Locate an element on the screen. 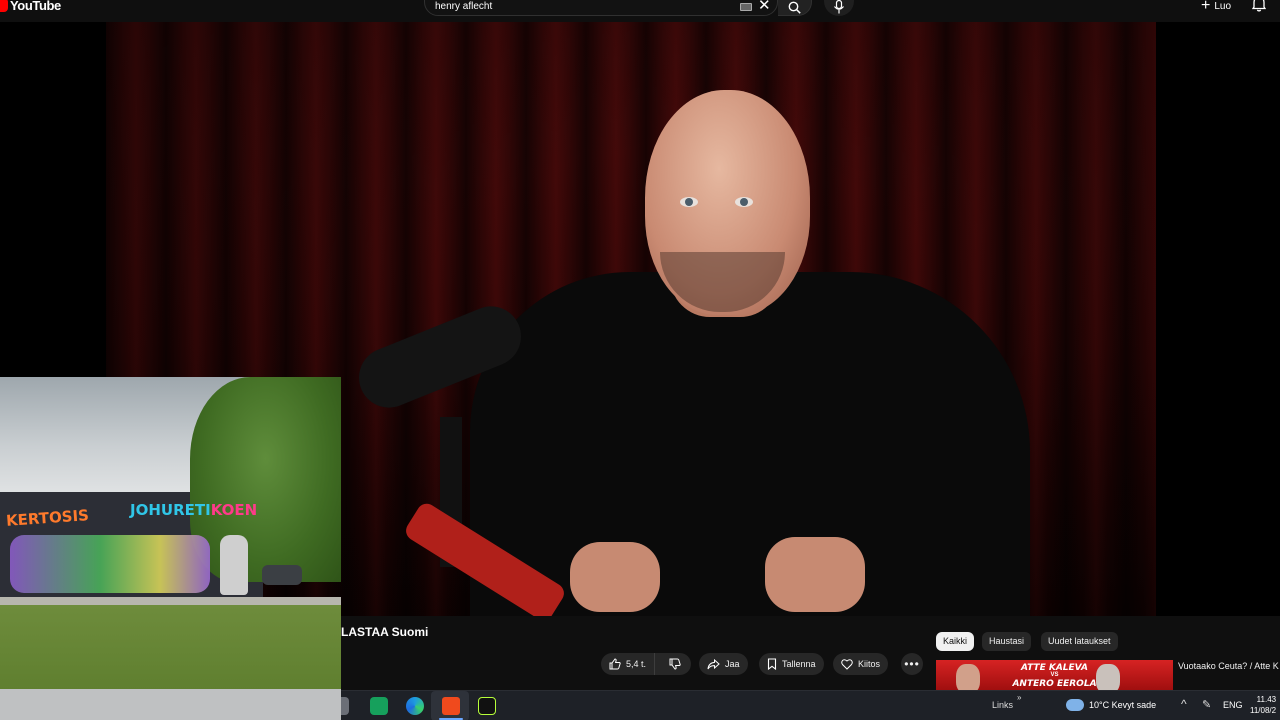  save-label: Tallenna is located at coordinates (799, 664).